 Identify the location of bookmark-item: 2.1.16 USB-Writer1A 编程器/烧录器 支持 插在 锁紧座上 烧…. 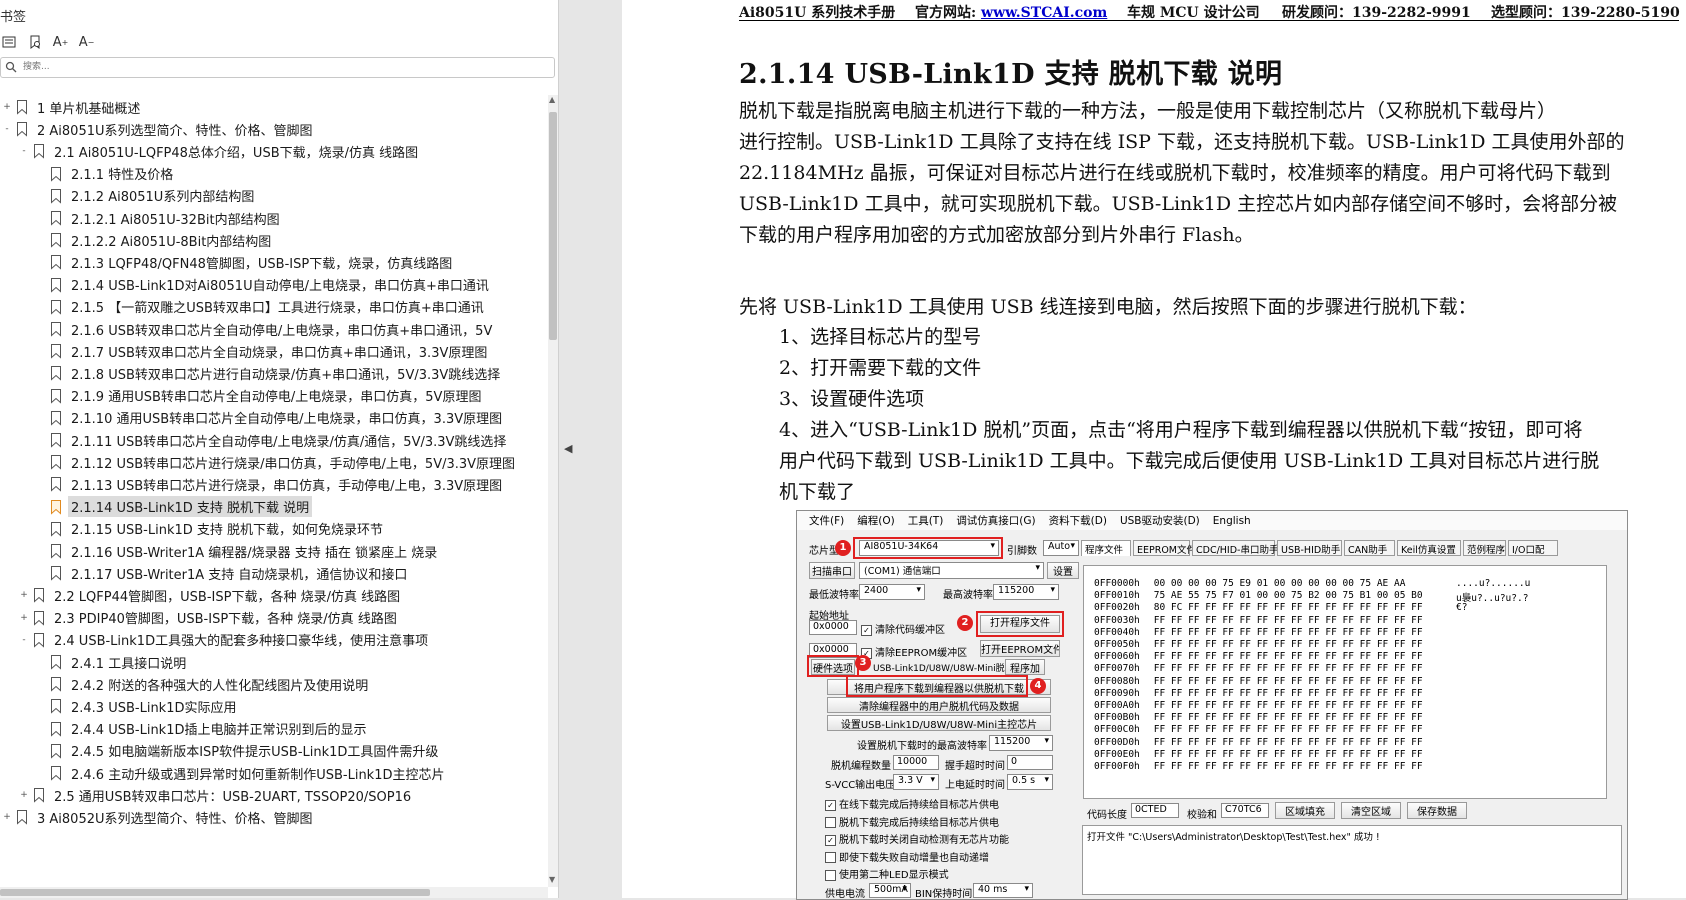
(238, 551).